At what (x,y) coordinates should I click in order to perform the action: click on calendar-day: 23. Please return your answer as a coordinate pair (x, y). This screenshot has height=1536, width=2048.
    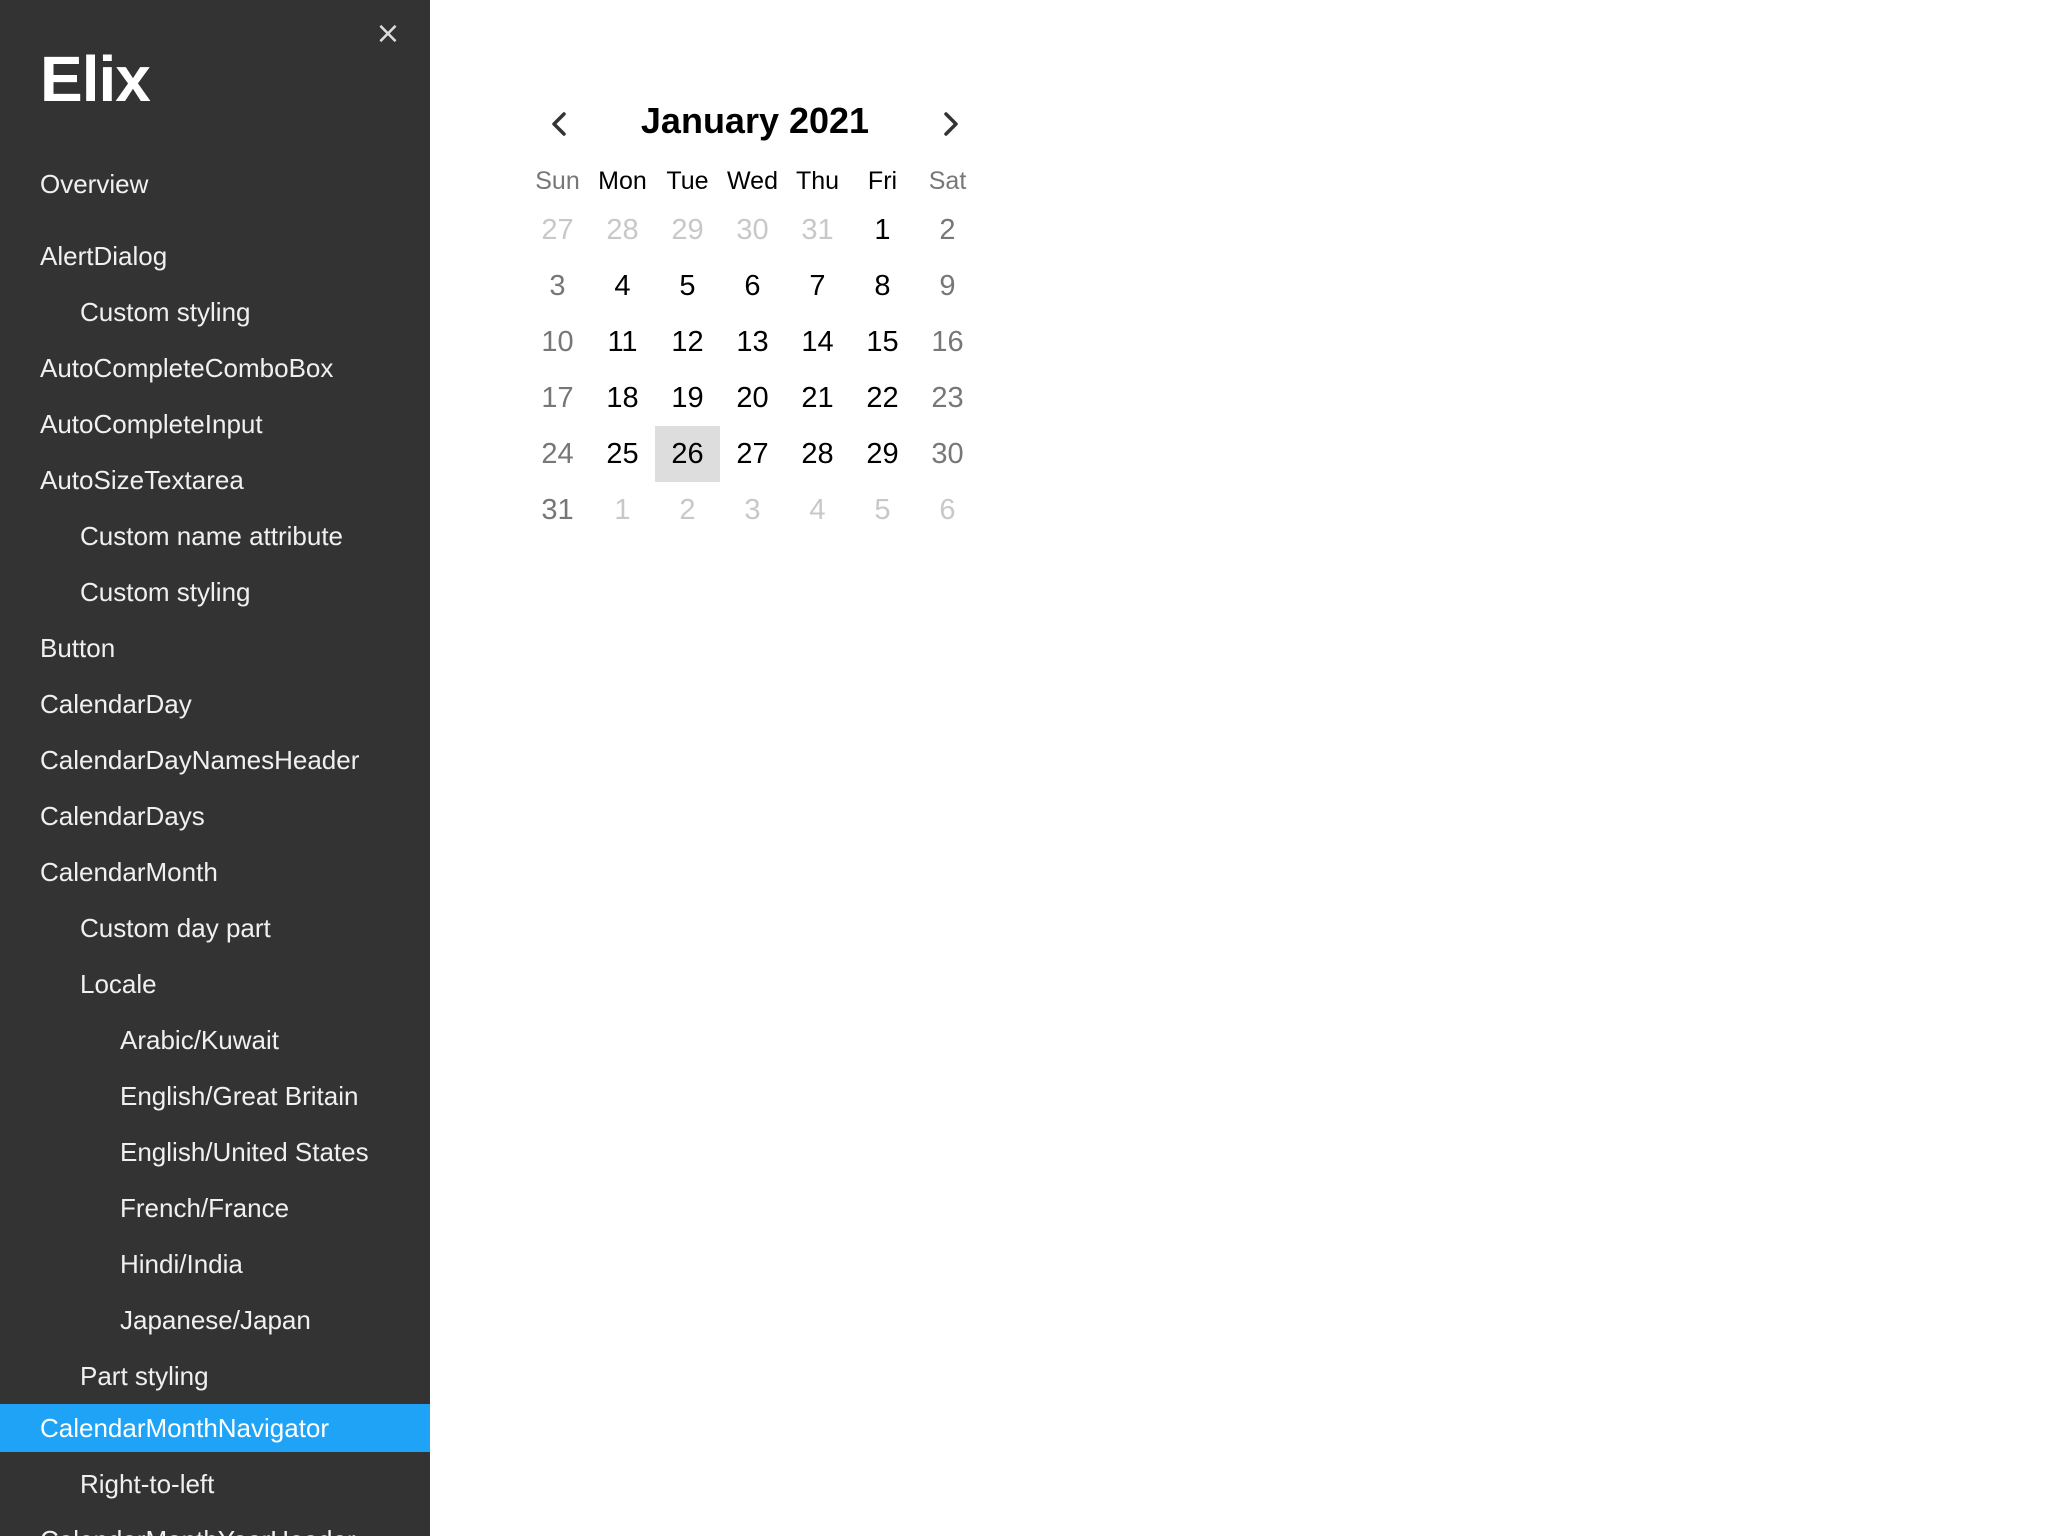
    Looking at the image, I should click on (947, 398).